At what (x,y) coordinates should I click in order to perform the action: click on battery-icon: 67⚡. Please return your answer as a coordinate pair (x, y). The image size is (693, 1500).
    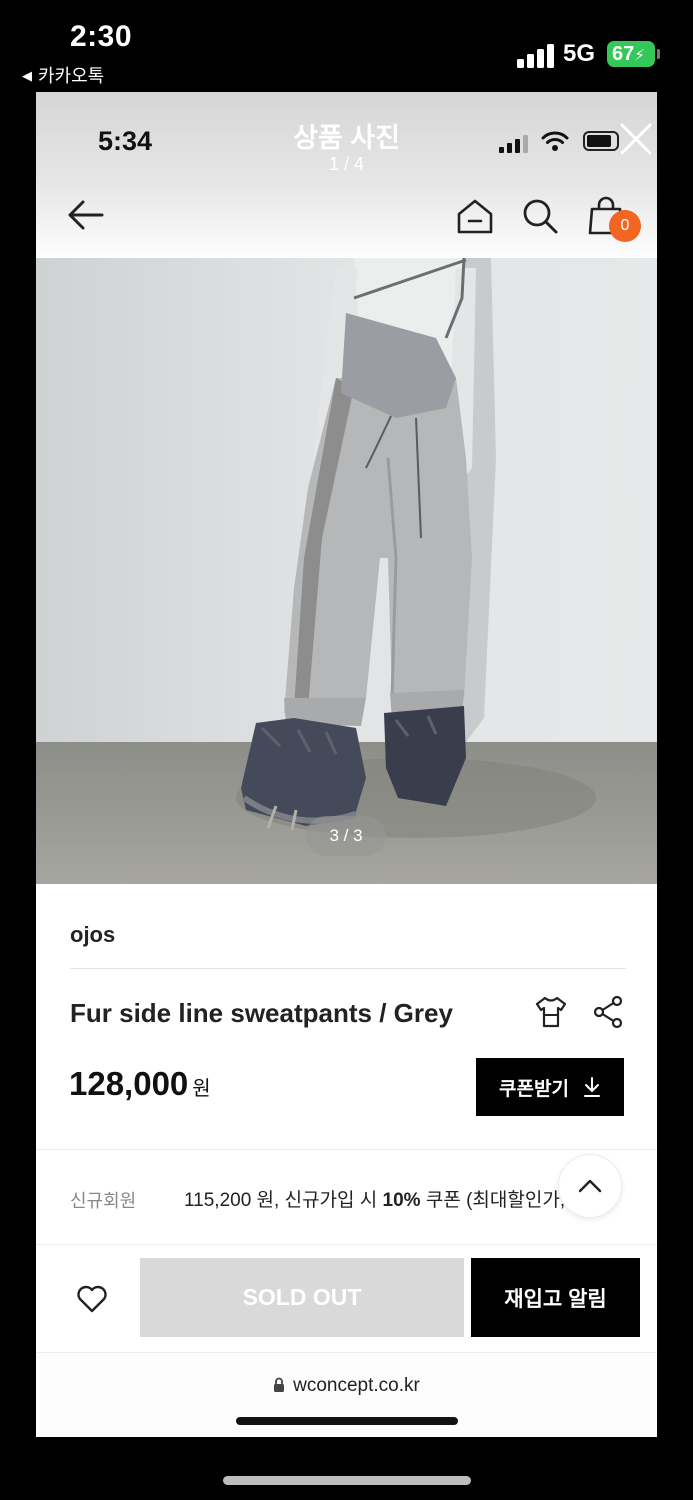
    Looking at the image, I should click on (631, 54).